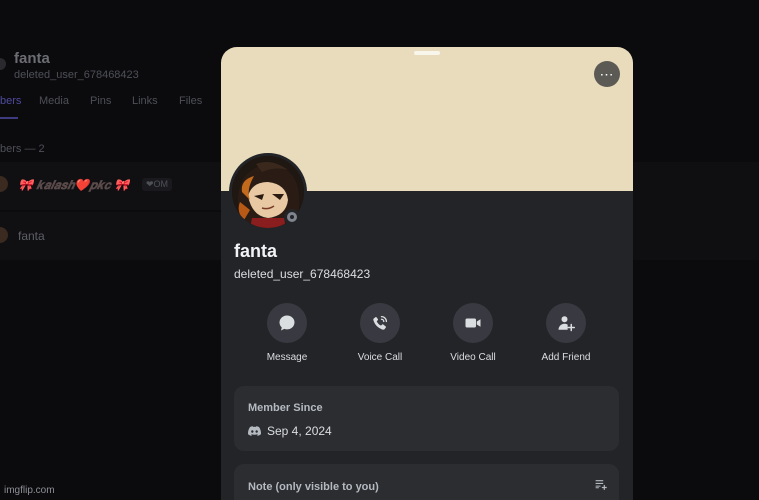  What do you see at coordinates (426, 418) in the screenshot?
I see `member-since-section: Member Since Sep 4, 2024` at bounding box center [426, 418].